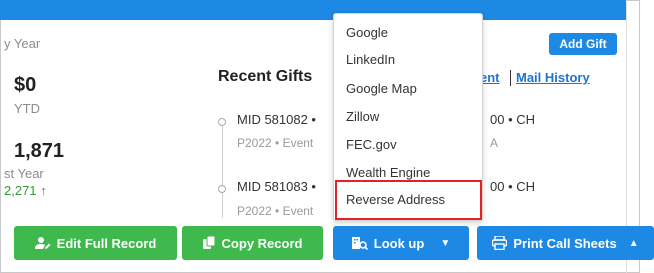 The image size is (654, 273). Describe the element at coordinates (388, 172) in the screenshot. I see `menu-item-wealth-engine: Wealth Engine` at that location.